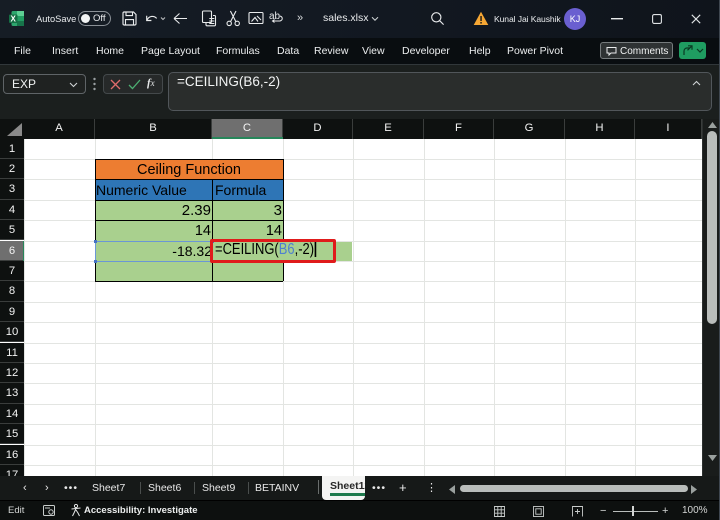  I want to click on svg-text: X, so click(14, 18).